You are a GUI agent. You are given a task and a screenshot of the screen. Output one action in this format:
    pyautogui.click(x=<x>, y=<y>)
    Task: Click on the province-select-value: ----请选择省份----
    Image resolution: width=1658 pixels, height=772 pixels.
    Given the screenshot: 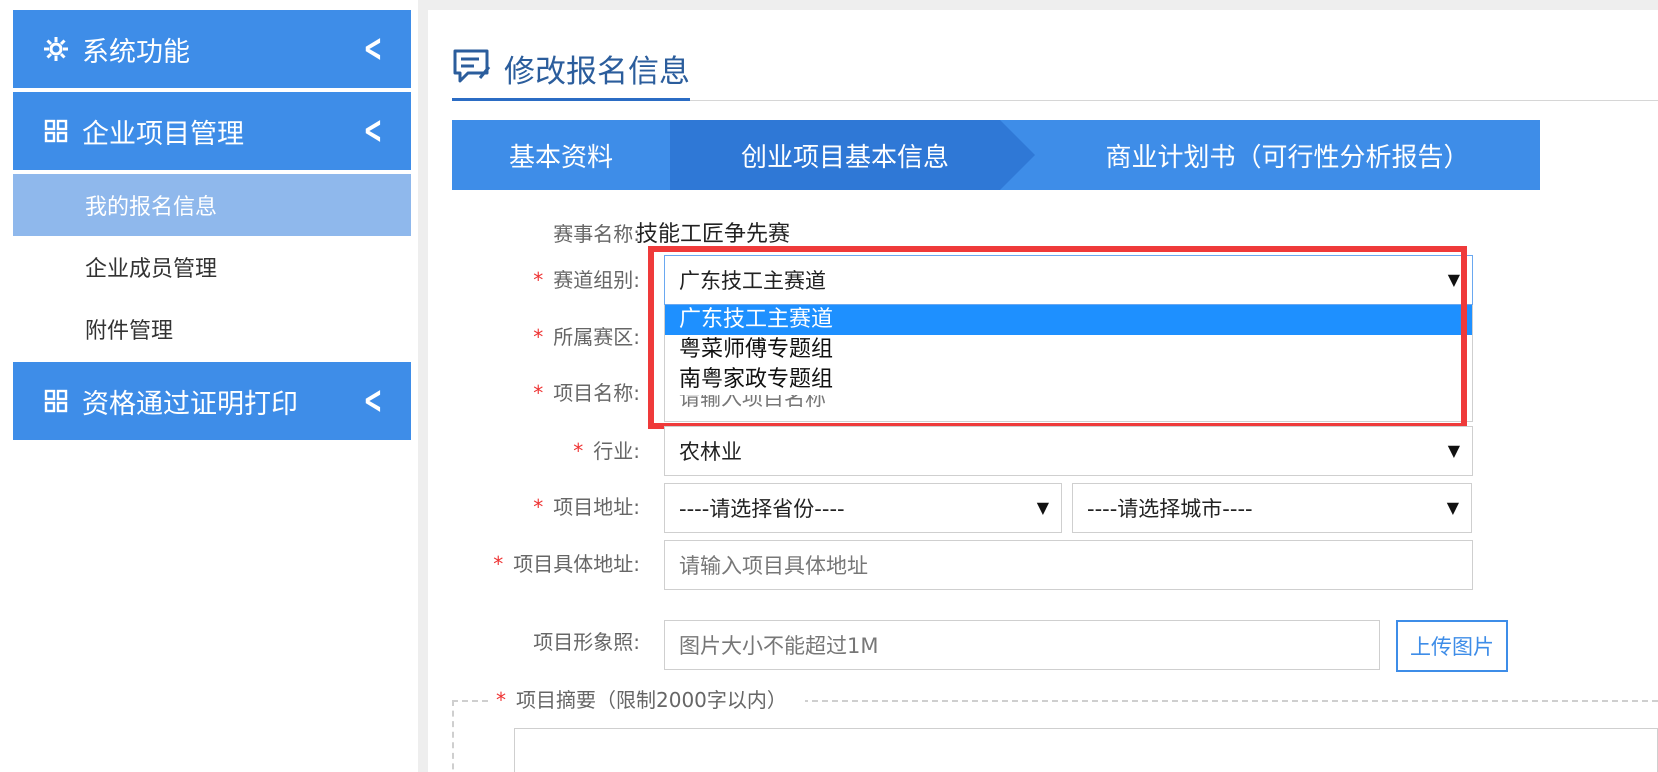 What is the action you would take?
    pyautogui.click(x=762, y=509)
    